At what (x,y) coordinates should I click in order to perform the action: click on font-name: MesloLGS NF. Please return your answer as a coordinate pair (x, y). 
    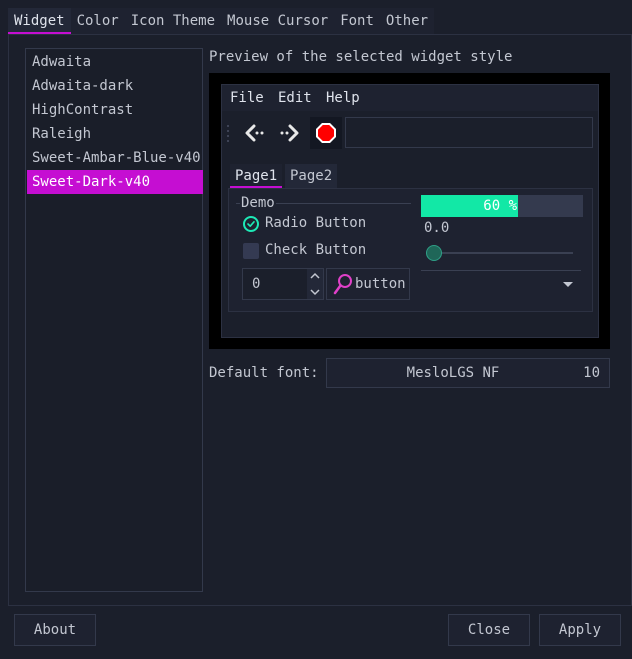
    Looking at the image, I should click on (453, 373).